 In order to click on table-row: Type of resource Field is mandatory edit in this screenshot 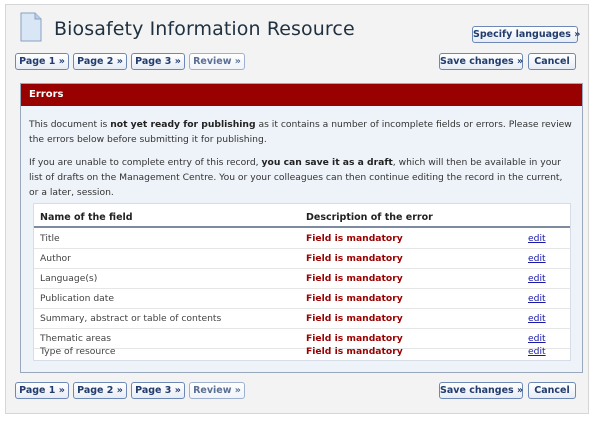, I will do `click(302, 351)`.